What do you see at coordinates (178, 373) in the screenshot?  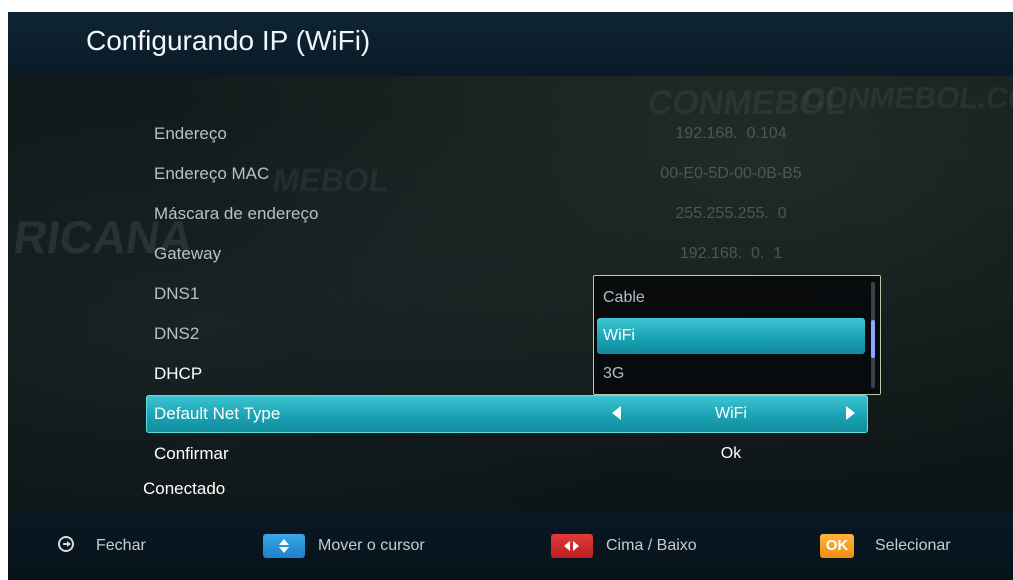 I see `row-label: DHCP` at bounding box center [178, 373].